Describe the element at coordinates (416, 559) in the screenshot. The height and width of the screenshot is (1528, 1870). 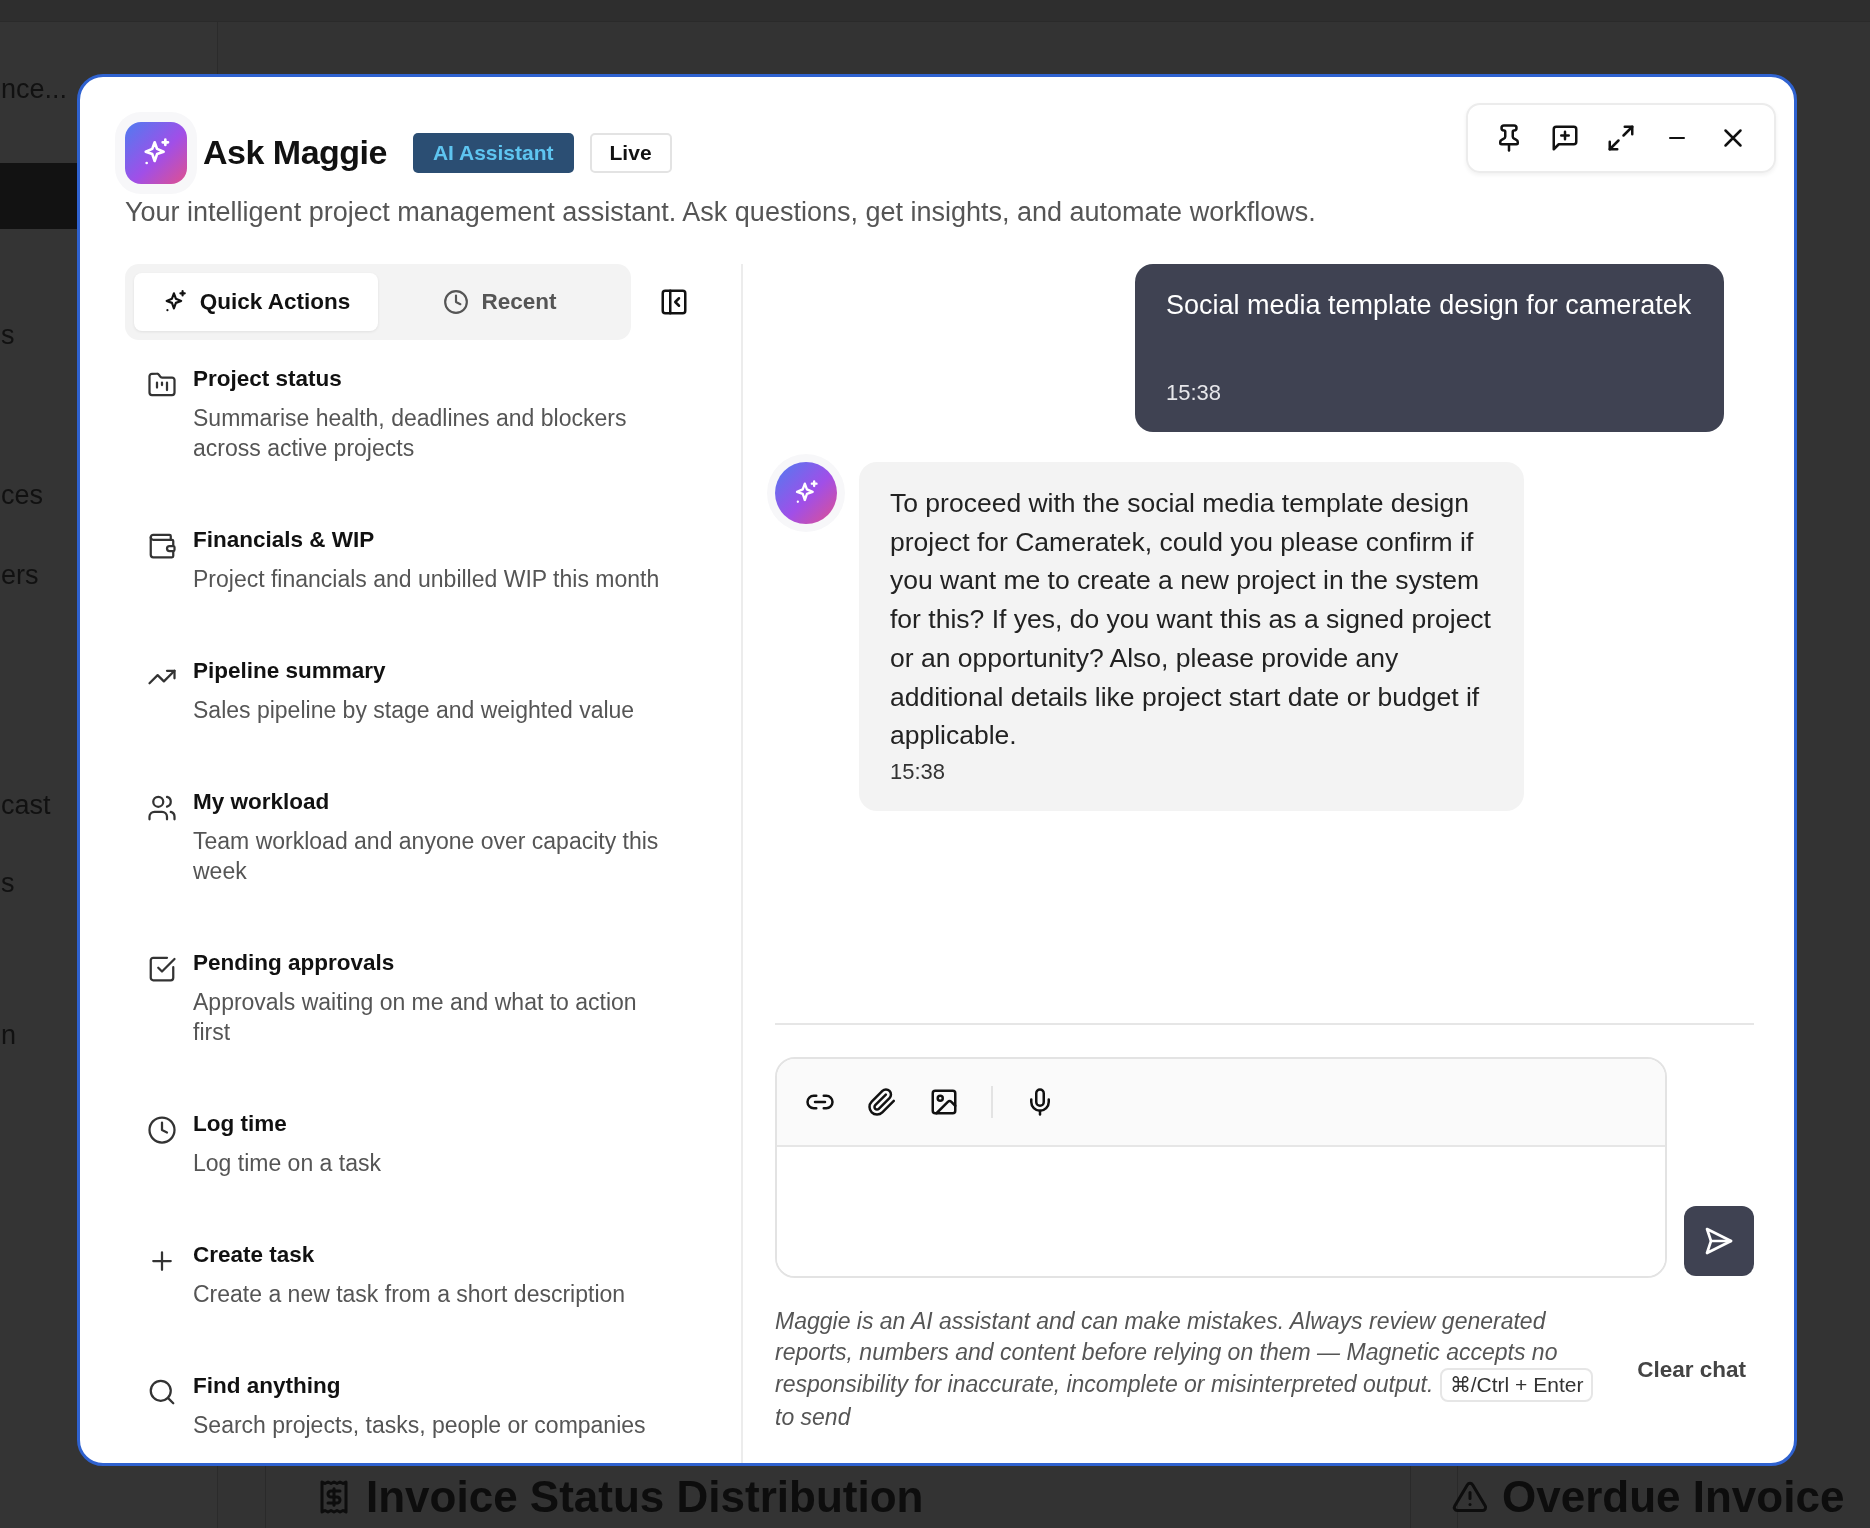
I see `quick-action-item: Financials & WIP Project financials and unbilled WIP this month` at that location.